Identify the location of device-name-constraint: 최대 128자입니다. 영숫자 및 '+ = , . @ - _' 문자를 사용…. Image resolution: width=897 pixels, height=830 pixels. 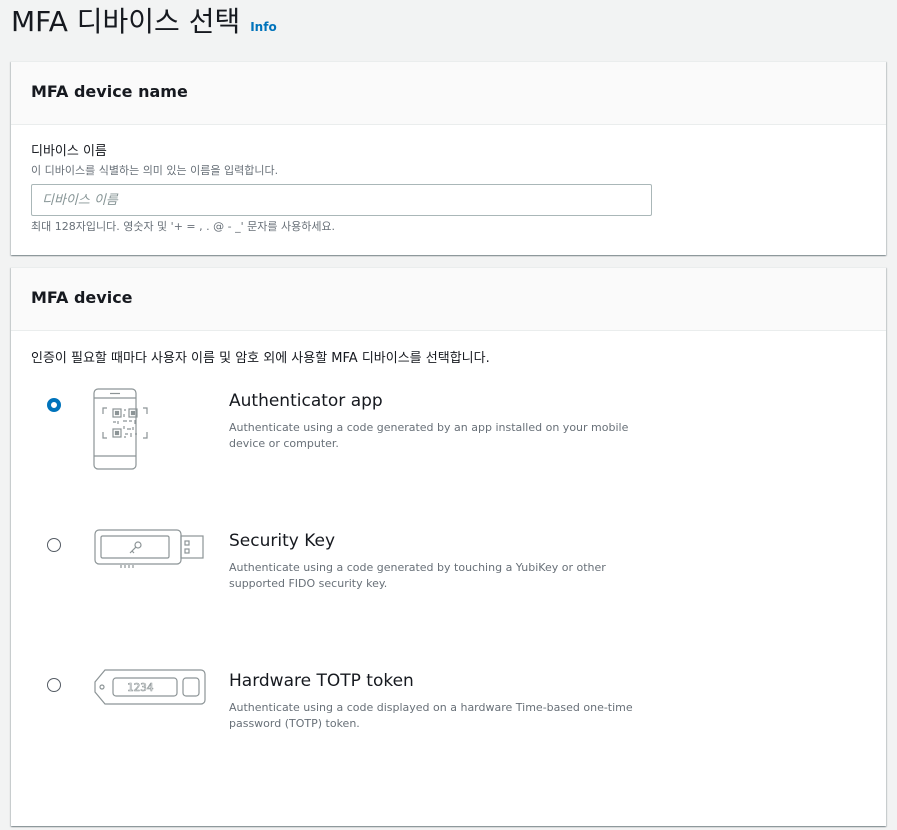
(183, 226).